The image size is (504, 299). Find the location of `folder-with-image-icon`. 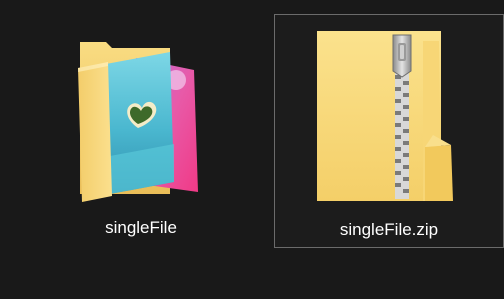

folder-with-image-icon is located at coordinates (138, 122).